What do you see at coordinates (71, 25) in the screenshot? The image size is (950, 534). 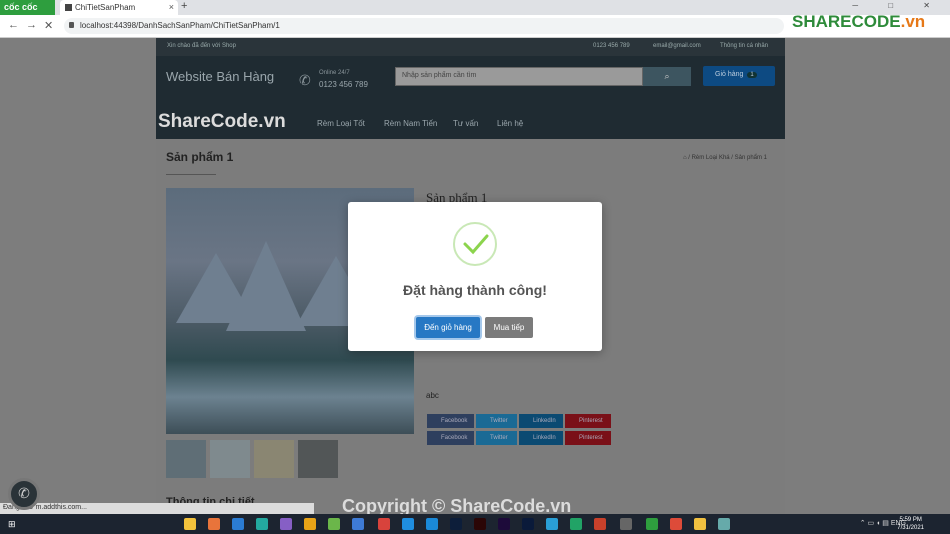 I see `site-info-icon` at bounding box center [71, 25].